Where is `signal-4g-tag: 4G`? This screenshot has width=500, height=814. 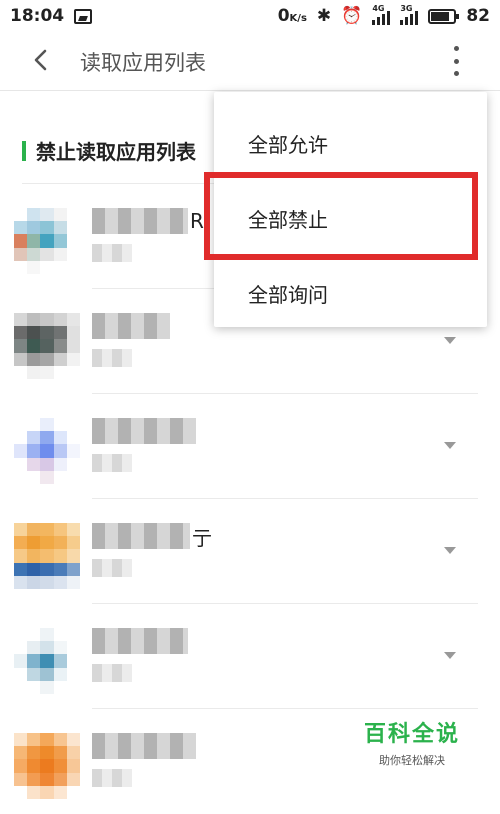 signal-4g-tag: 4G is located at coordinates (378, 8).